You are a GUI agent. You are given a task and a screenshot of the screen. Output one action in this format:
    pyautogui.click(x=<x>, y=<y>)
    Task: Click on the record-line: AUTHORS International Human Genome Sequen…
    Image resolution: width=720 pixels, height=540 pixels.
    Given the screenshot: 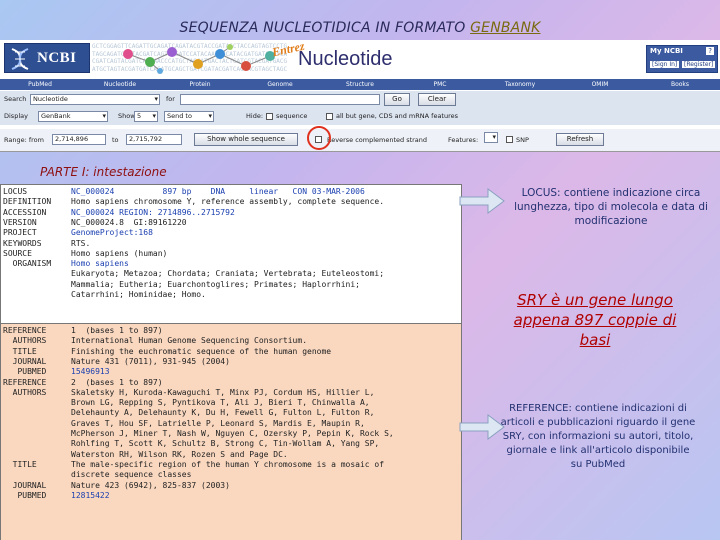 What is the action you would take?
    pyautogui.click(x=155, y=341)
    